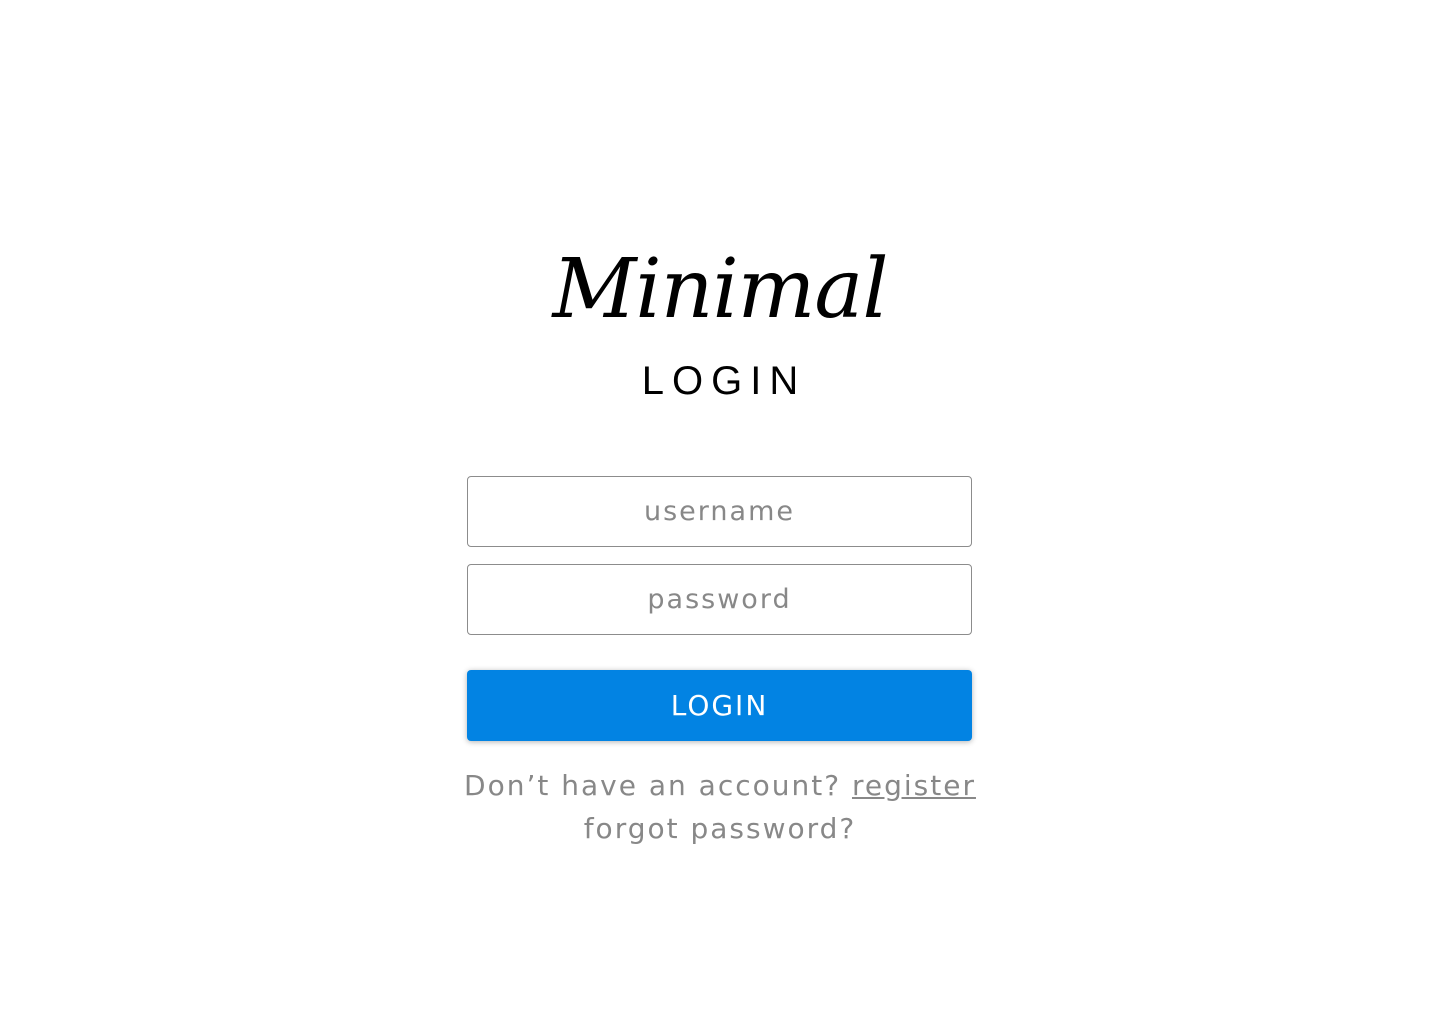 The image size is (1440, 1024). What do you see at coordinates (653, 785) in the screenshot?
I see `no-account-text: Don’t have an account?` at bounding box center [653, 785].